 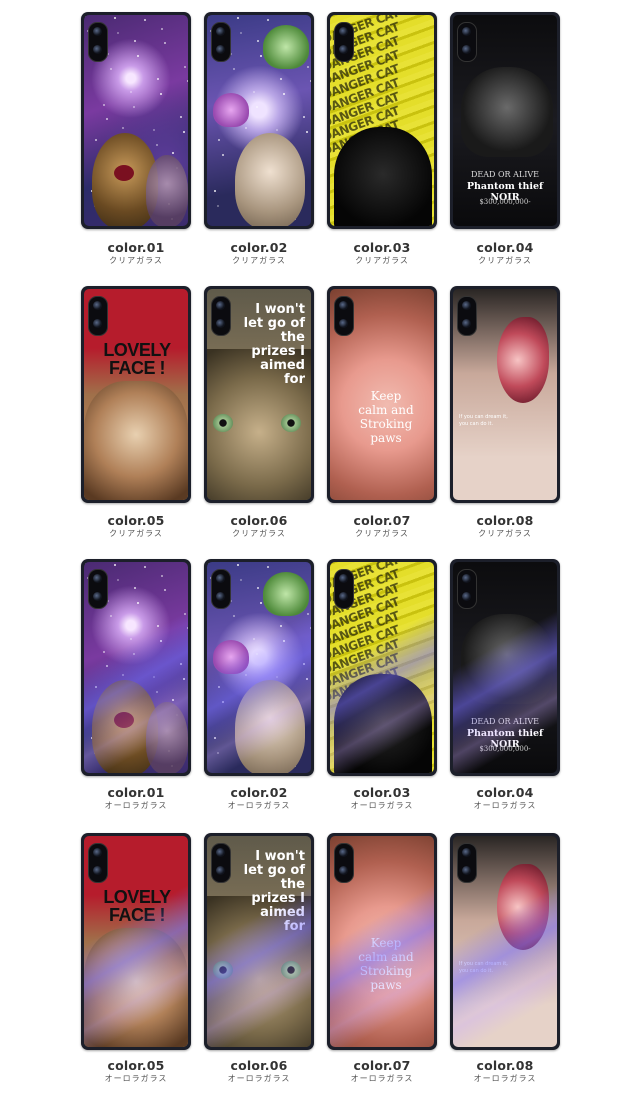 I want to click on color-label: color.01, so click(x=136, y=247).